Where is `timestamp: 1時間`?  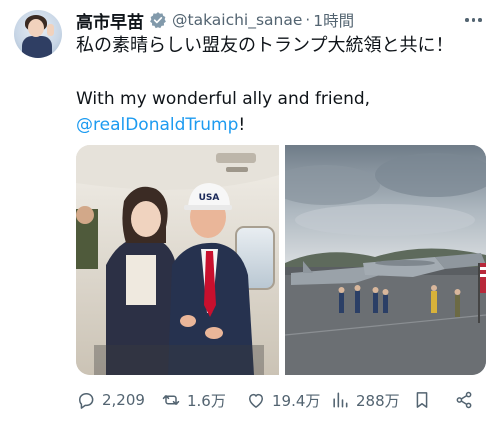 timestamp: 1時間 is located at coordinates (333, 20).